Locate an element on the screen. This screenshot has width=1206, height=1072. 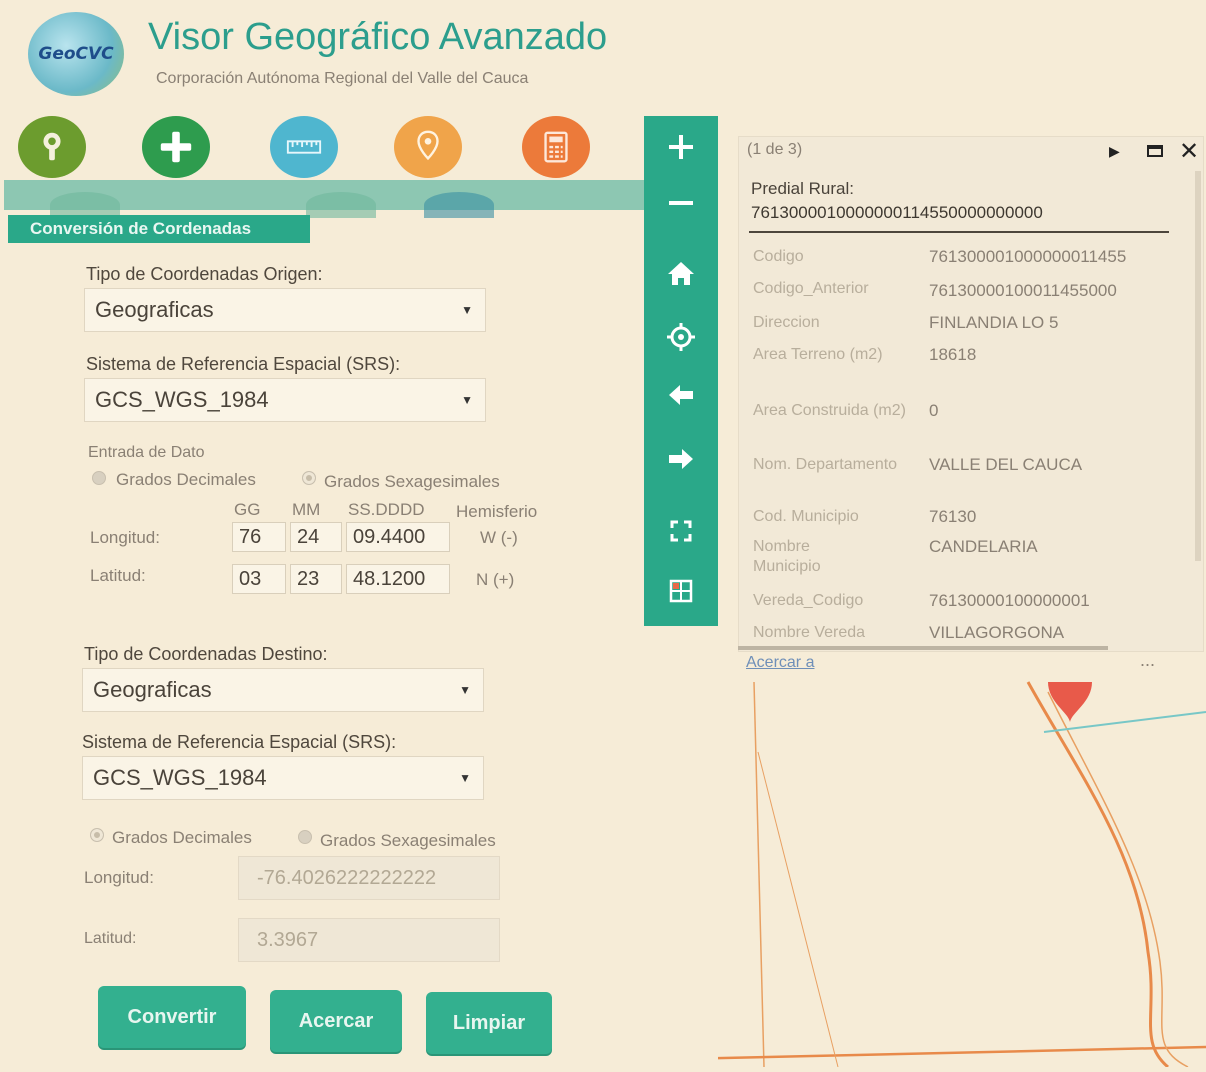
maximize-icon is located at coordinates (1155, 151).